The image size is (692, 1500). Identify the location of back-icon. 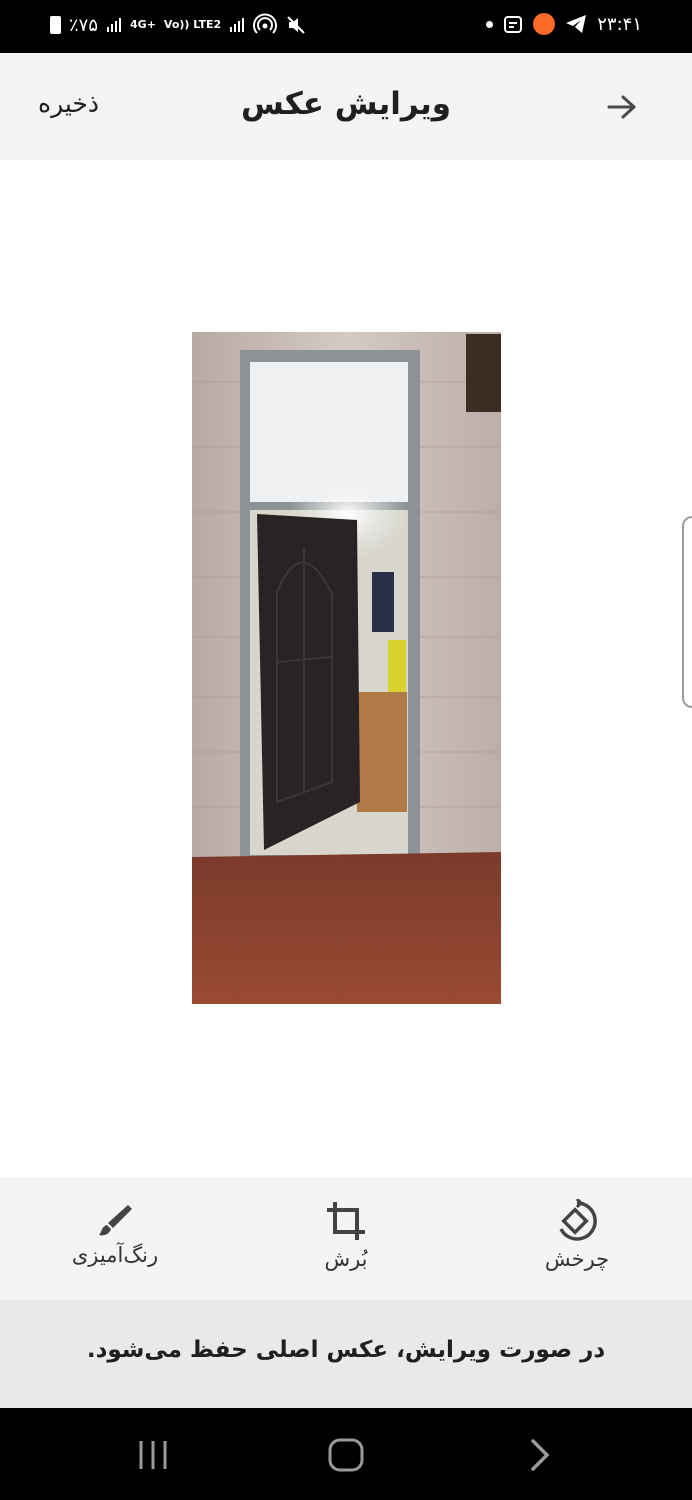
(540, 1455).